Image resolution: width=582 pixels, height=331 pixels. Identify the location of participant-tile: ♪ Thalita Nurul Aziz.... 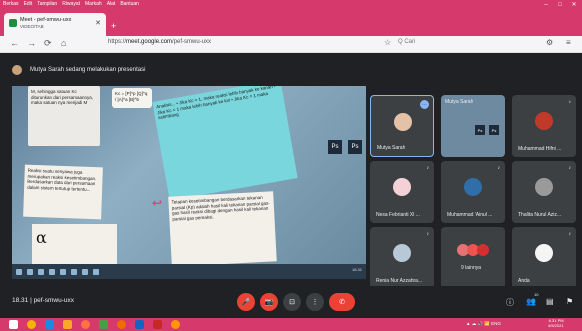
(544, 192).